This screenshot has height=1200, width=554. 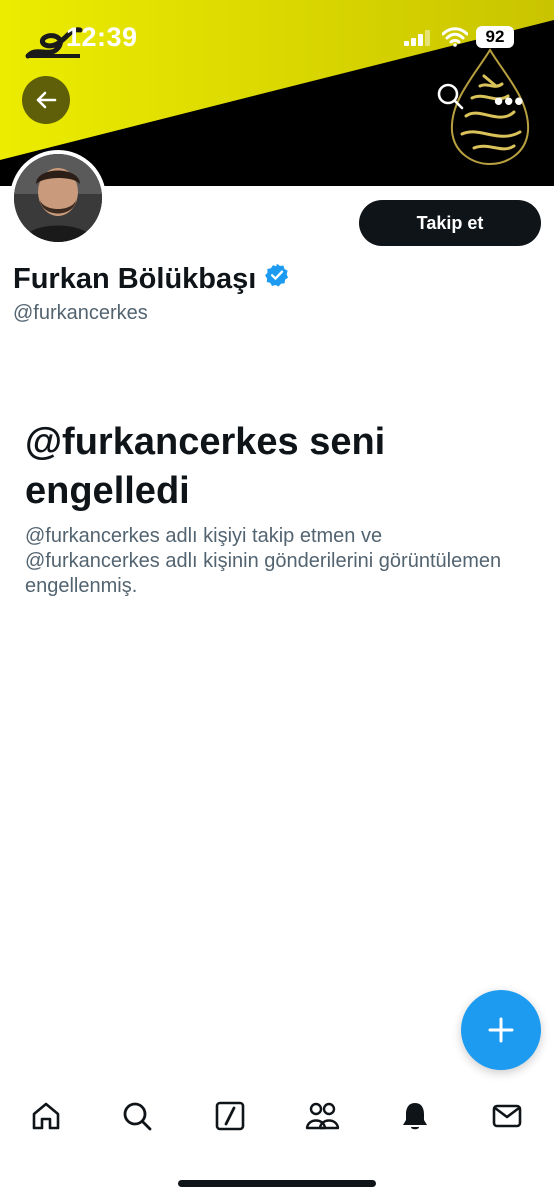 I want to click on nav-communities, so click(x=322, y=1116).